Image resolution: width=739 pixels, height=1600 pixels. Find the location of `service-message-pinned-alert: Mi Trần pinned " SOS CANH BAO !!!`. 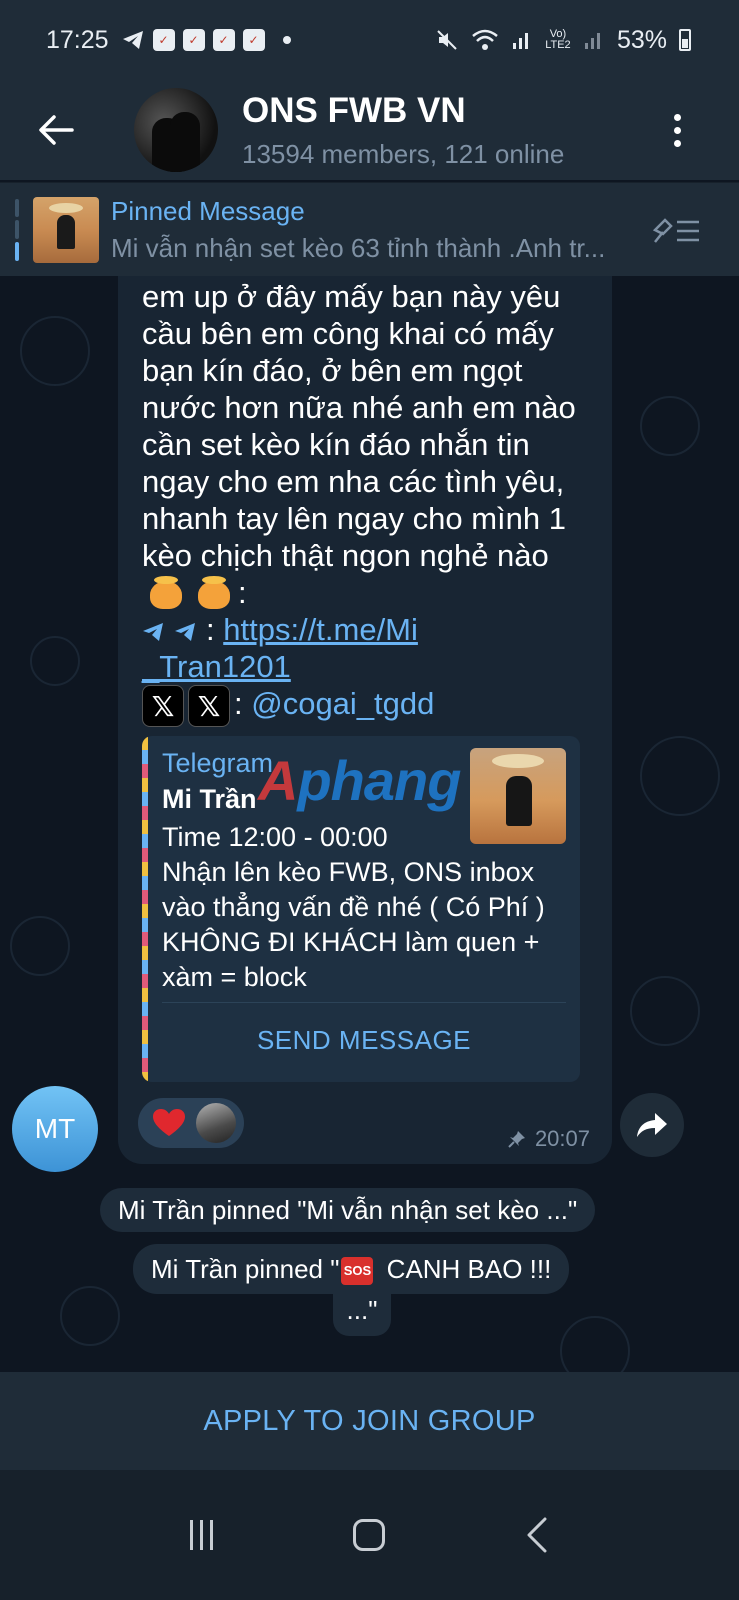

service-message-pinned-alert: Mi Trần pinned " SOS CANH BAO !!! is located at coordinates (351, 1269).